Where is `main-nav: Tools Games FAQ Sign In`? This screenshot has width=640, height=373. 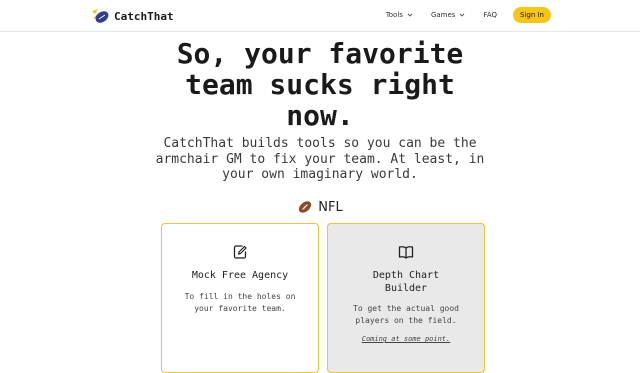 main-nav: Tools Games FAQ Sign In is located at coordinates (468, 15).